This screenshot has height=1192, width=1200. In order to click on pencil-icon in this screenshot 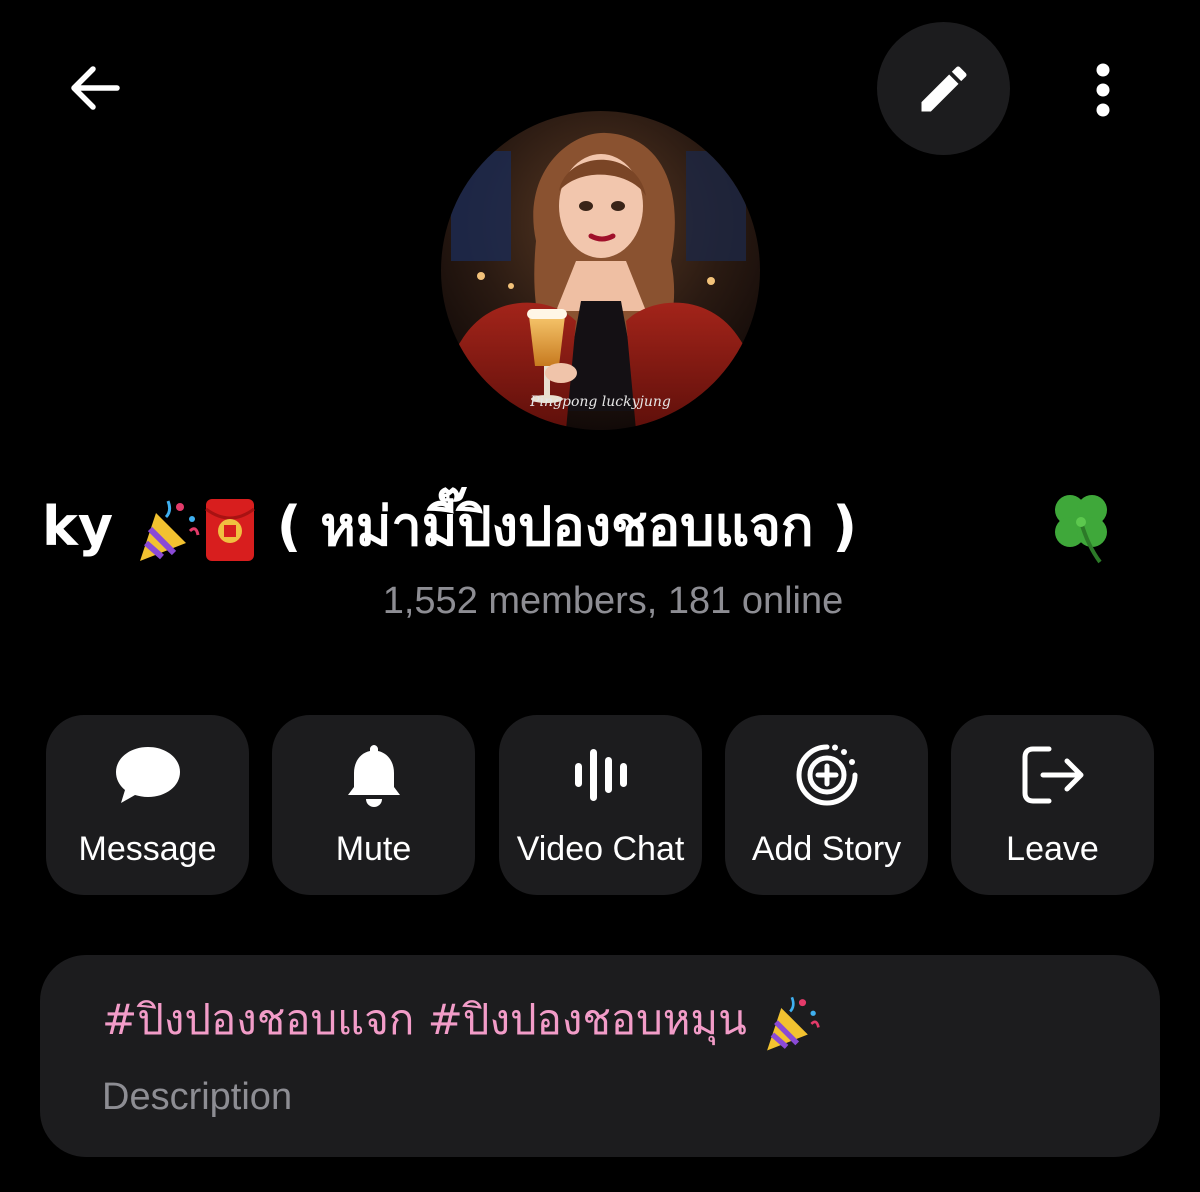, I will do `click(944, 88)`.